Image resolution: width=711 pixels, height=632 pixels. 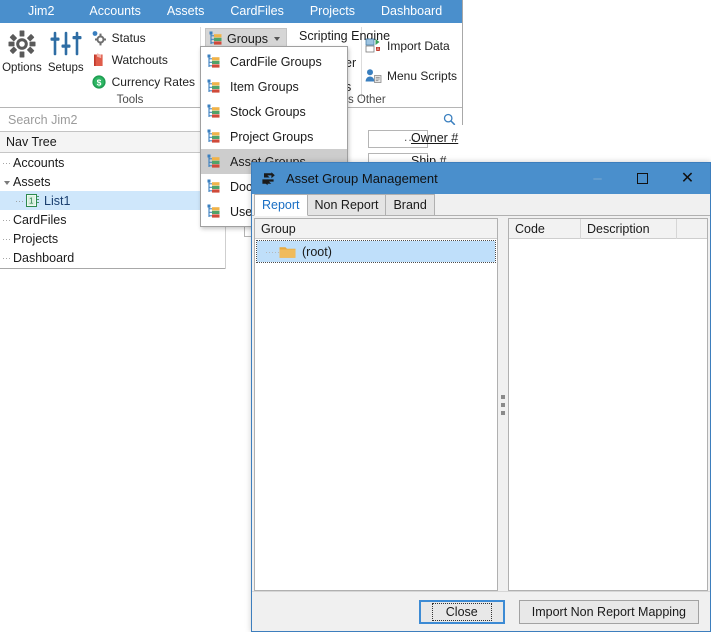 I want to click on sliders-icon, so click(x=66, y=44).